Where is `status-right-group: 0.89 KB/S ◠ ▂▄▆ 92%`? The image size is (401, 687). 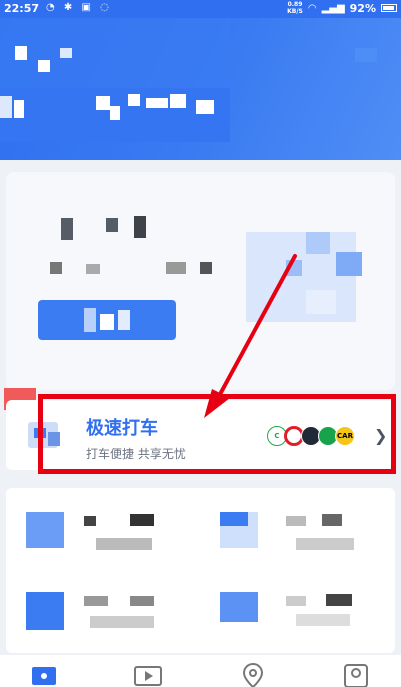
status-right-group: 0.89 KB/S ◠ ▂▄▆ 92% is located at coordinates (342, 8).